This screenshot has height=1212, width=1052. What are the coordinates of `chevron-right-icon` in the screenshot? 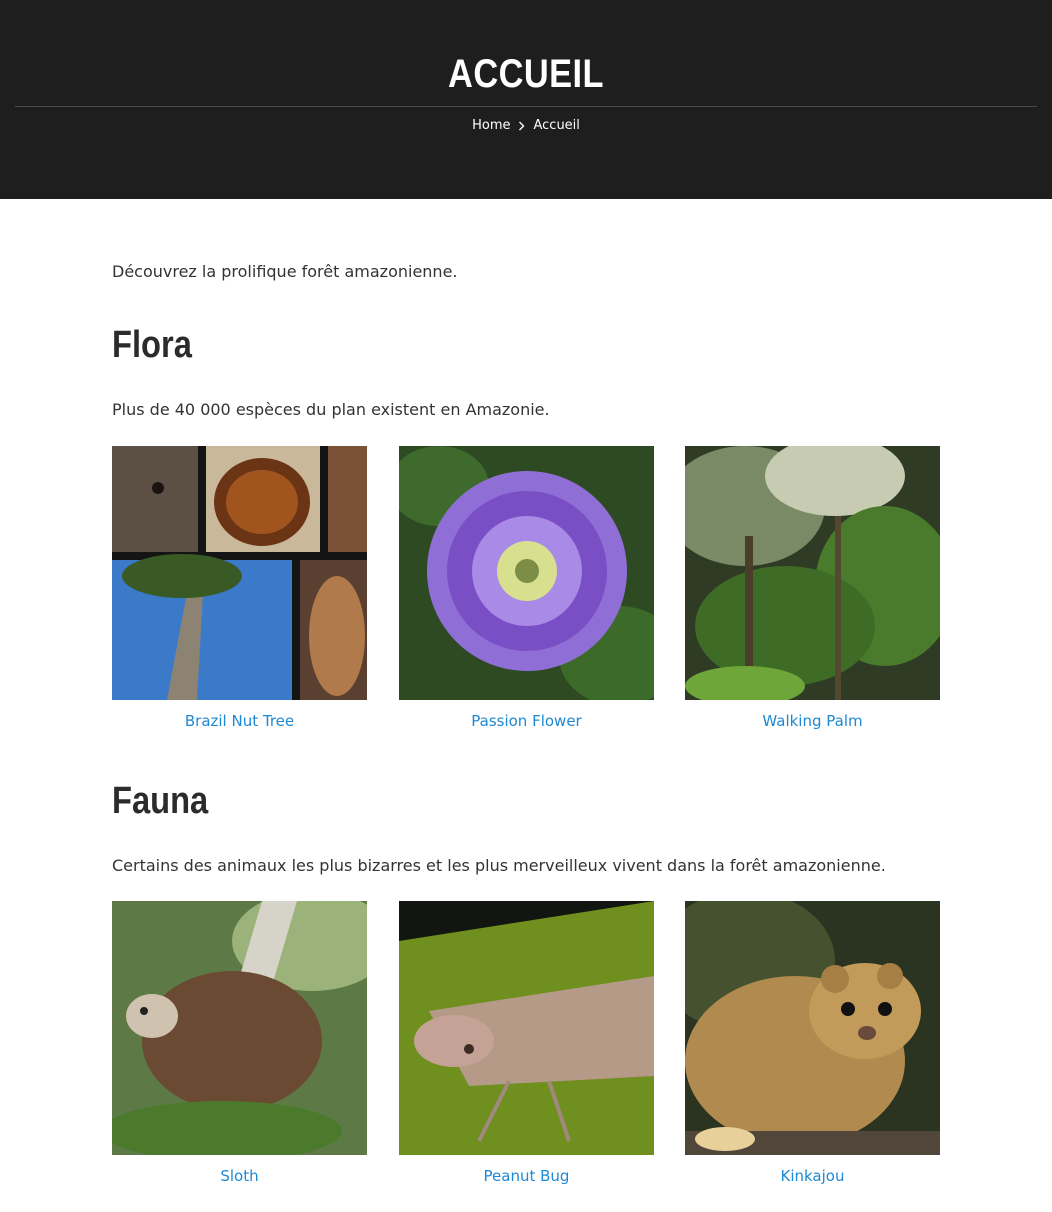 It's located at (522, 125).